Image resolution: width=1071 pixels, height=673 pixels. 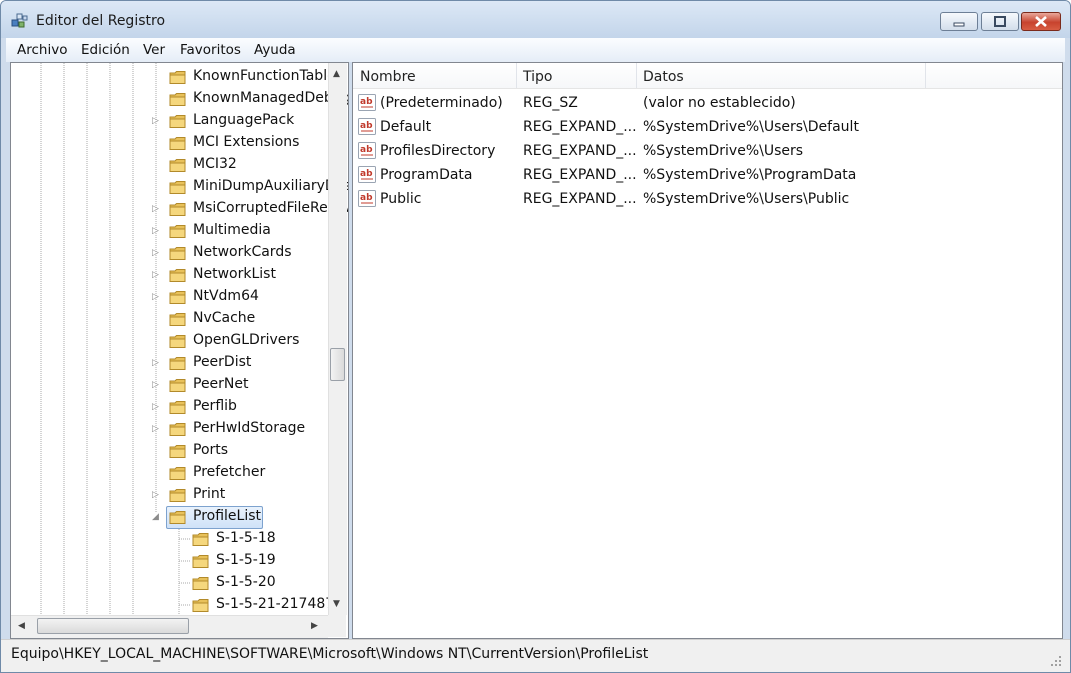 I want to click on scroll-right-icon: ▶, so click(x=314, y=626).